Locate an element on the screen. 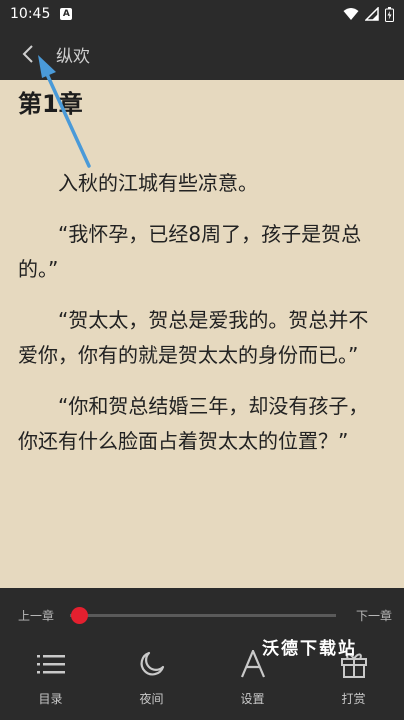 The width and height of the screenshot is (404, 720). nav-label: 夜间 is located at coordinates (151, 699).